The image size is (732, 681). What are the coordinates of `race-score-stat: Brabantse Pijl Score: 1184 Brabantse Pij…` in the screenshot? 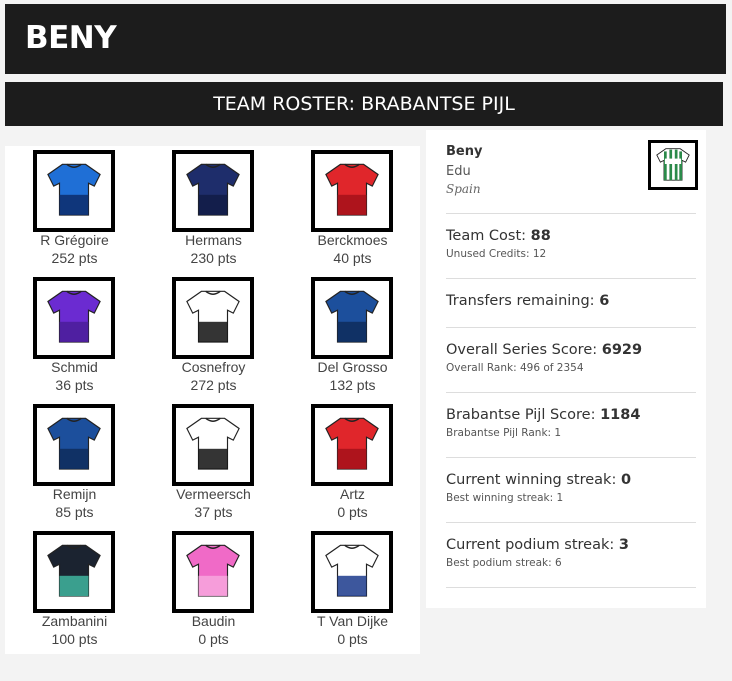 It's located at (571, 423).